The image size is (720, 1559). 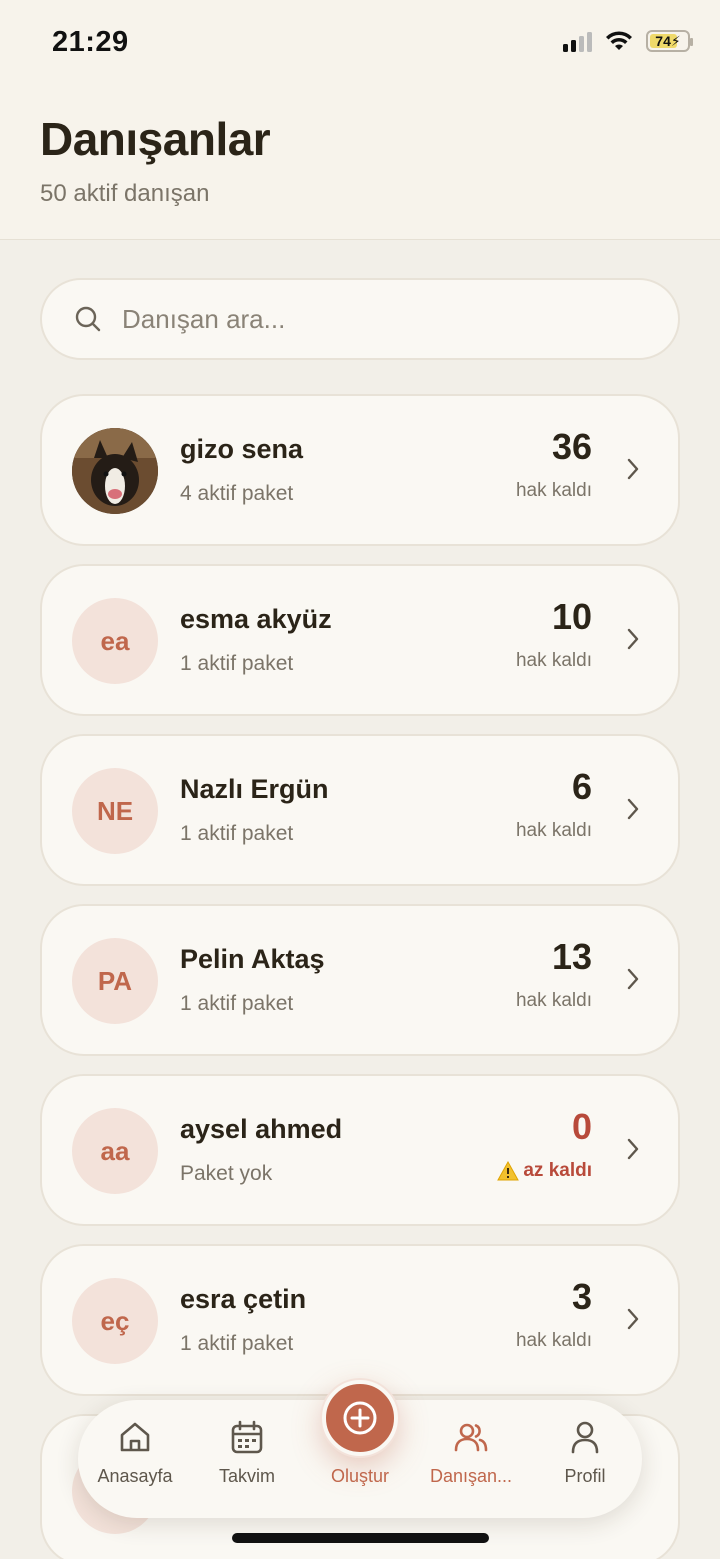 I want to click on status-icons: 74 ⚡, so click(x=628, y=41).